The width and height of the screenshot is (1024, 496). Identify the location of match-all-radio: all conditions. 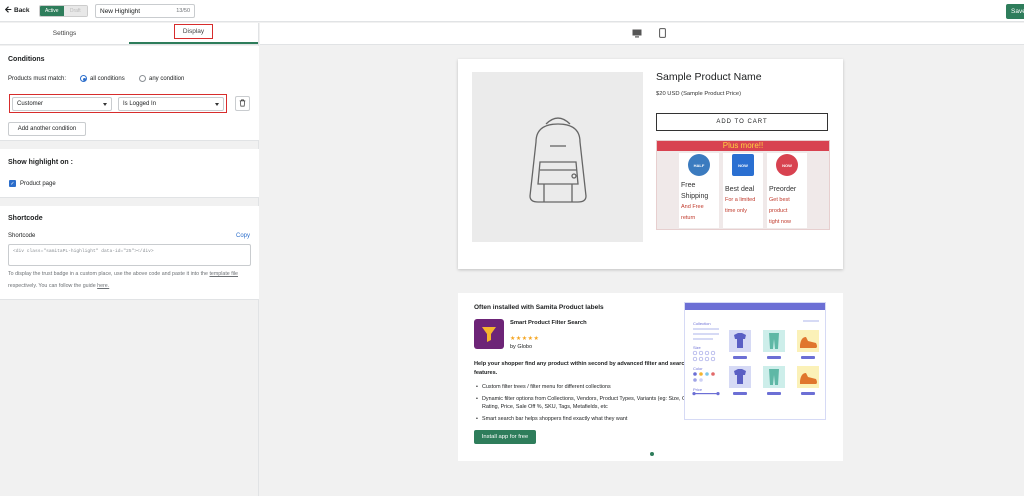
(102, 78).